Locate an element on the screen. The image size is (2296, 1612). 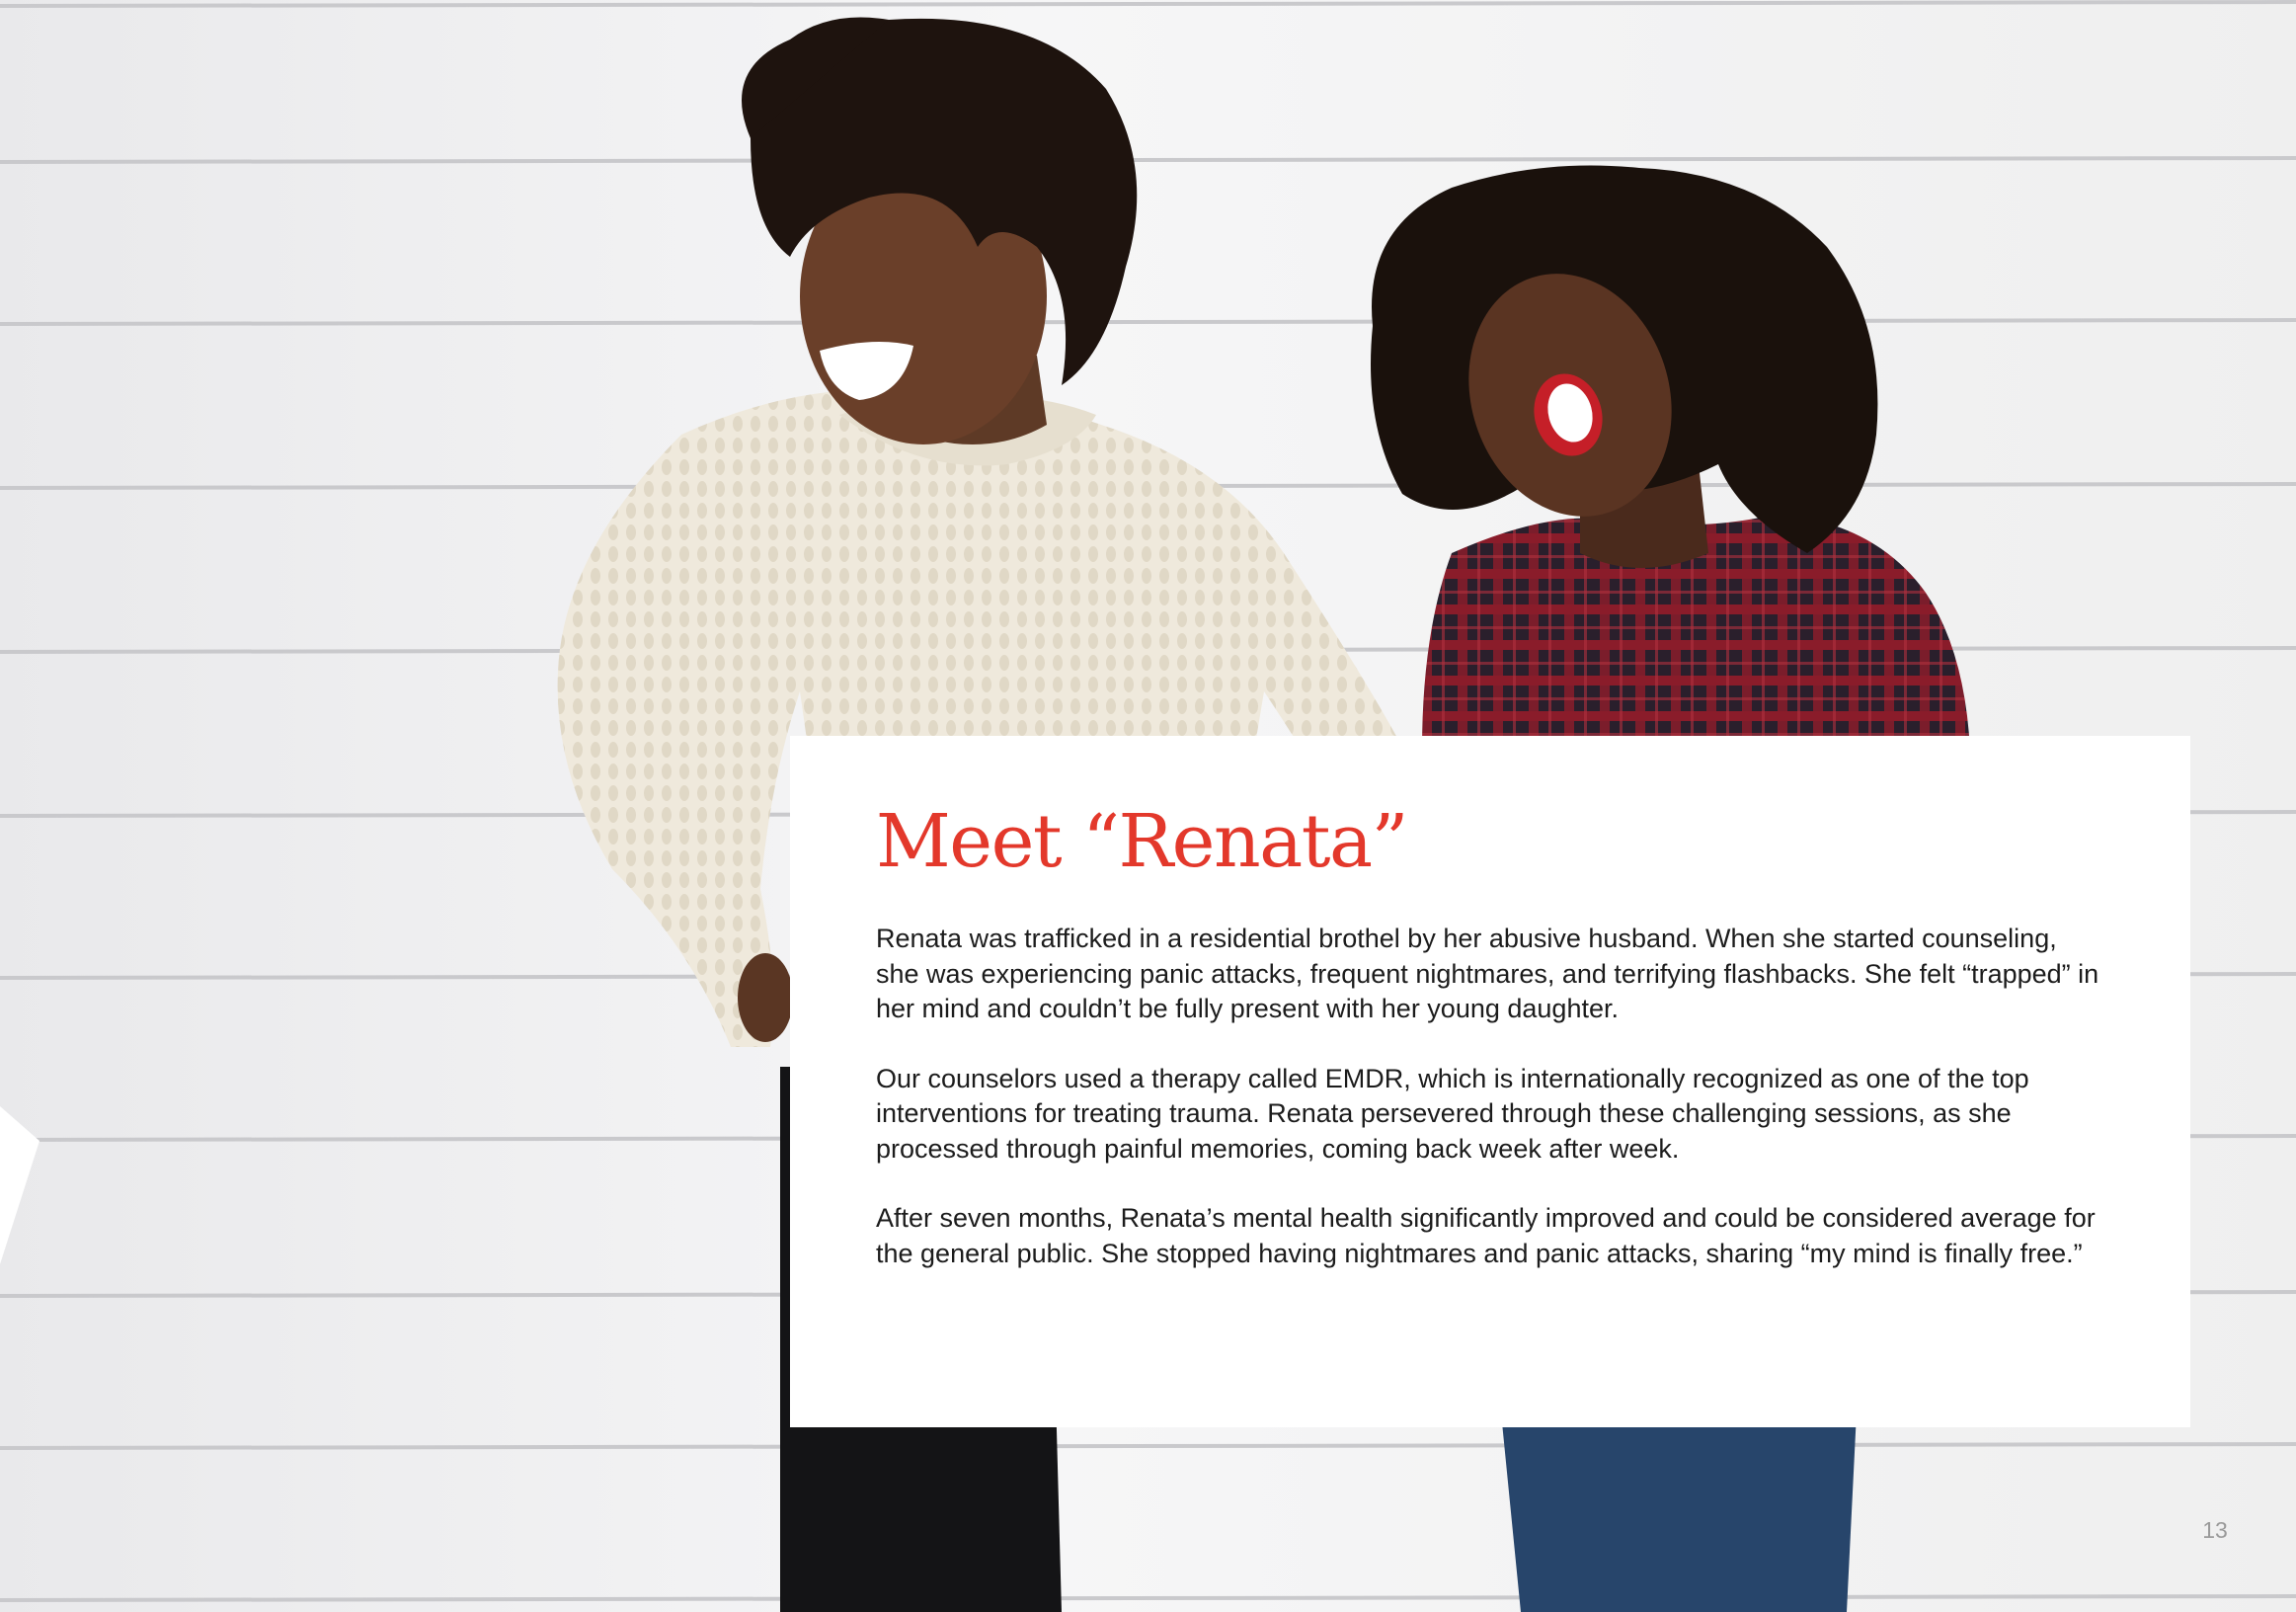
story-title: Meet “Renata” is located at coordinates (1142, 841).